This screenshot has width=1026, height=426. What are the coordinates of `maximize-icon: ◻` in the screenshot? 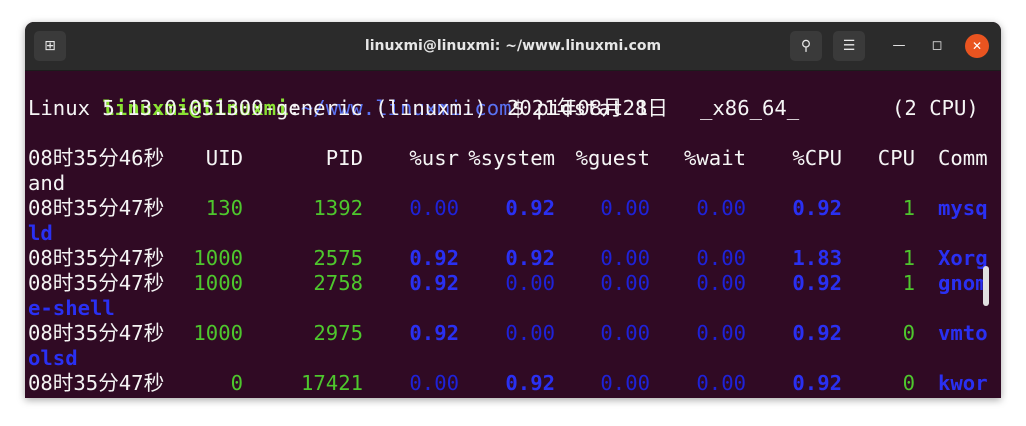 It's located at (937, 45).